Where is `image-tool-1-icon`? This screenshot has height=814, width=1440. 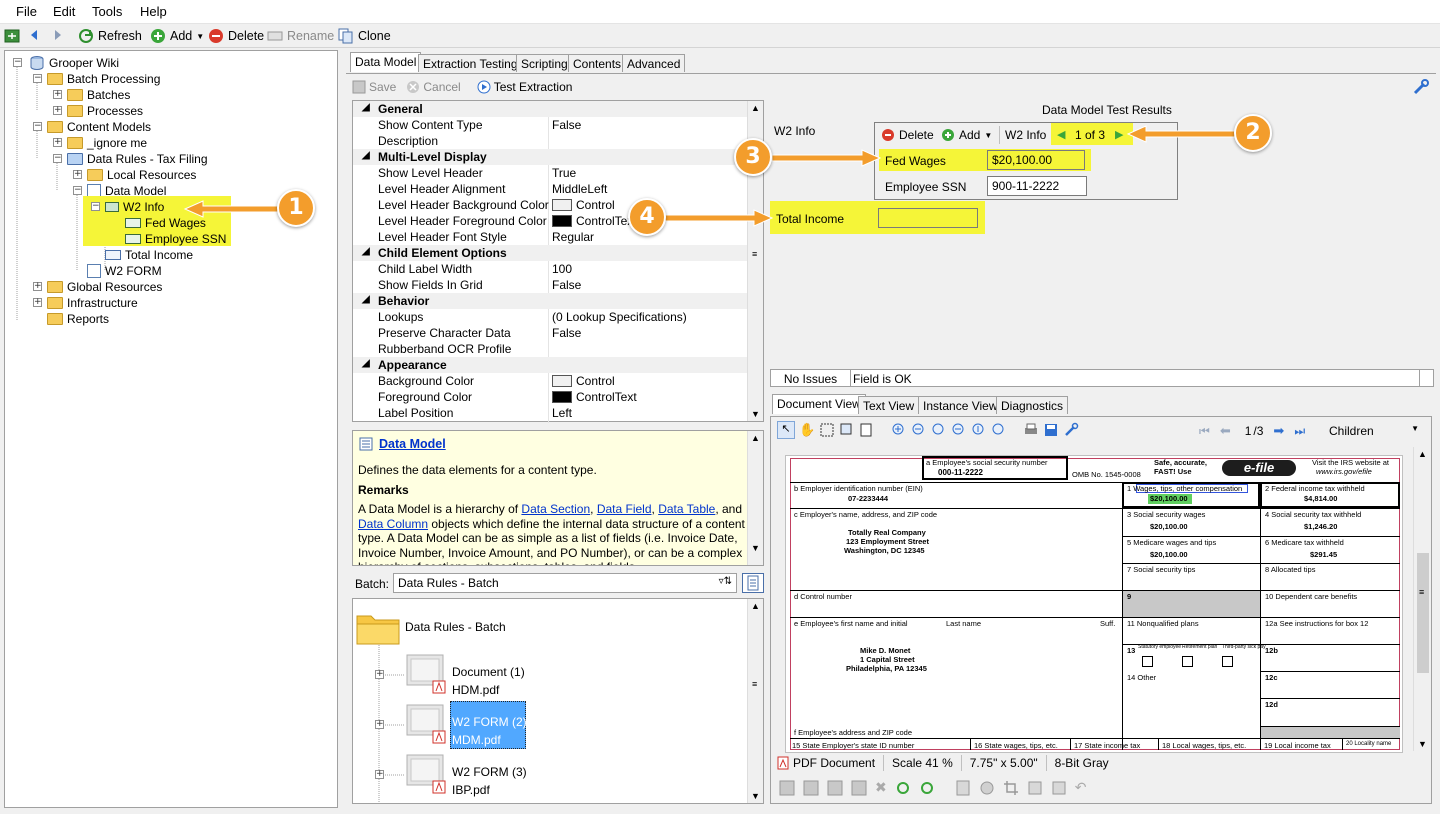
image-tool-1-icon is located at coordinates (787, 788).